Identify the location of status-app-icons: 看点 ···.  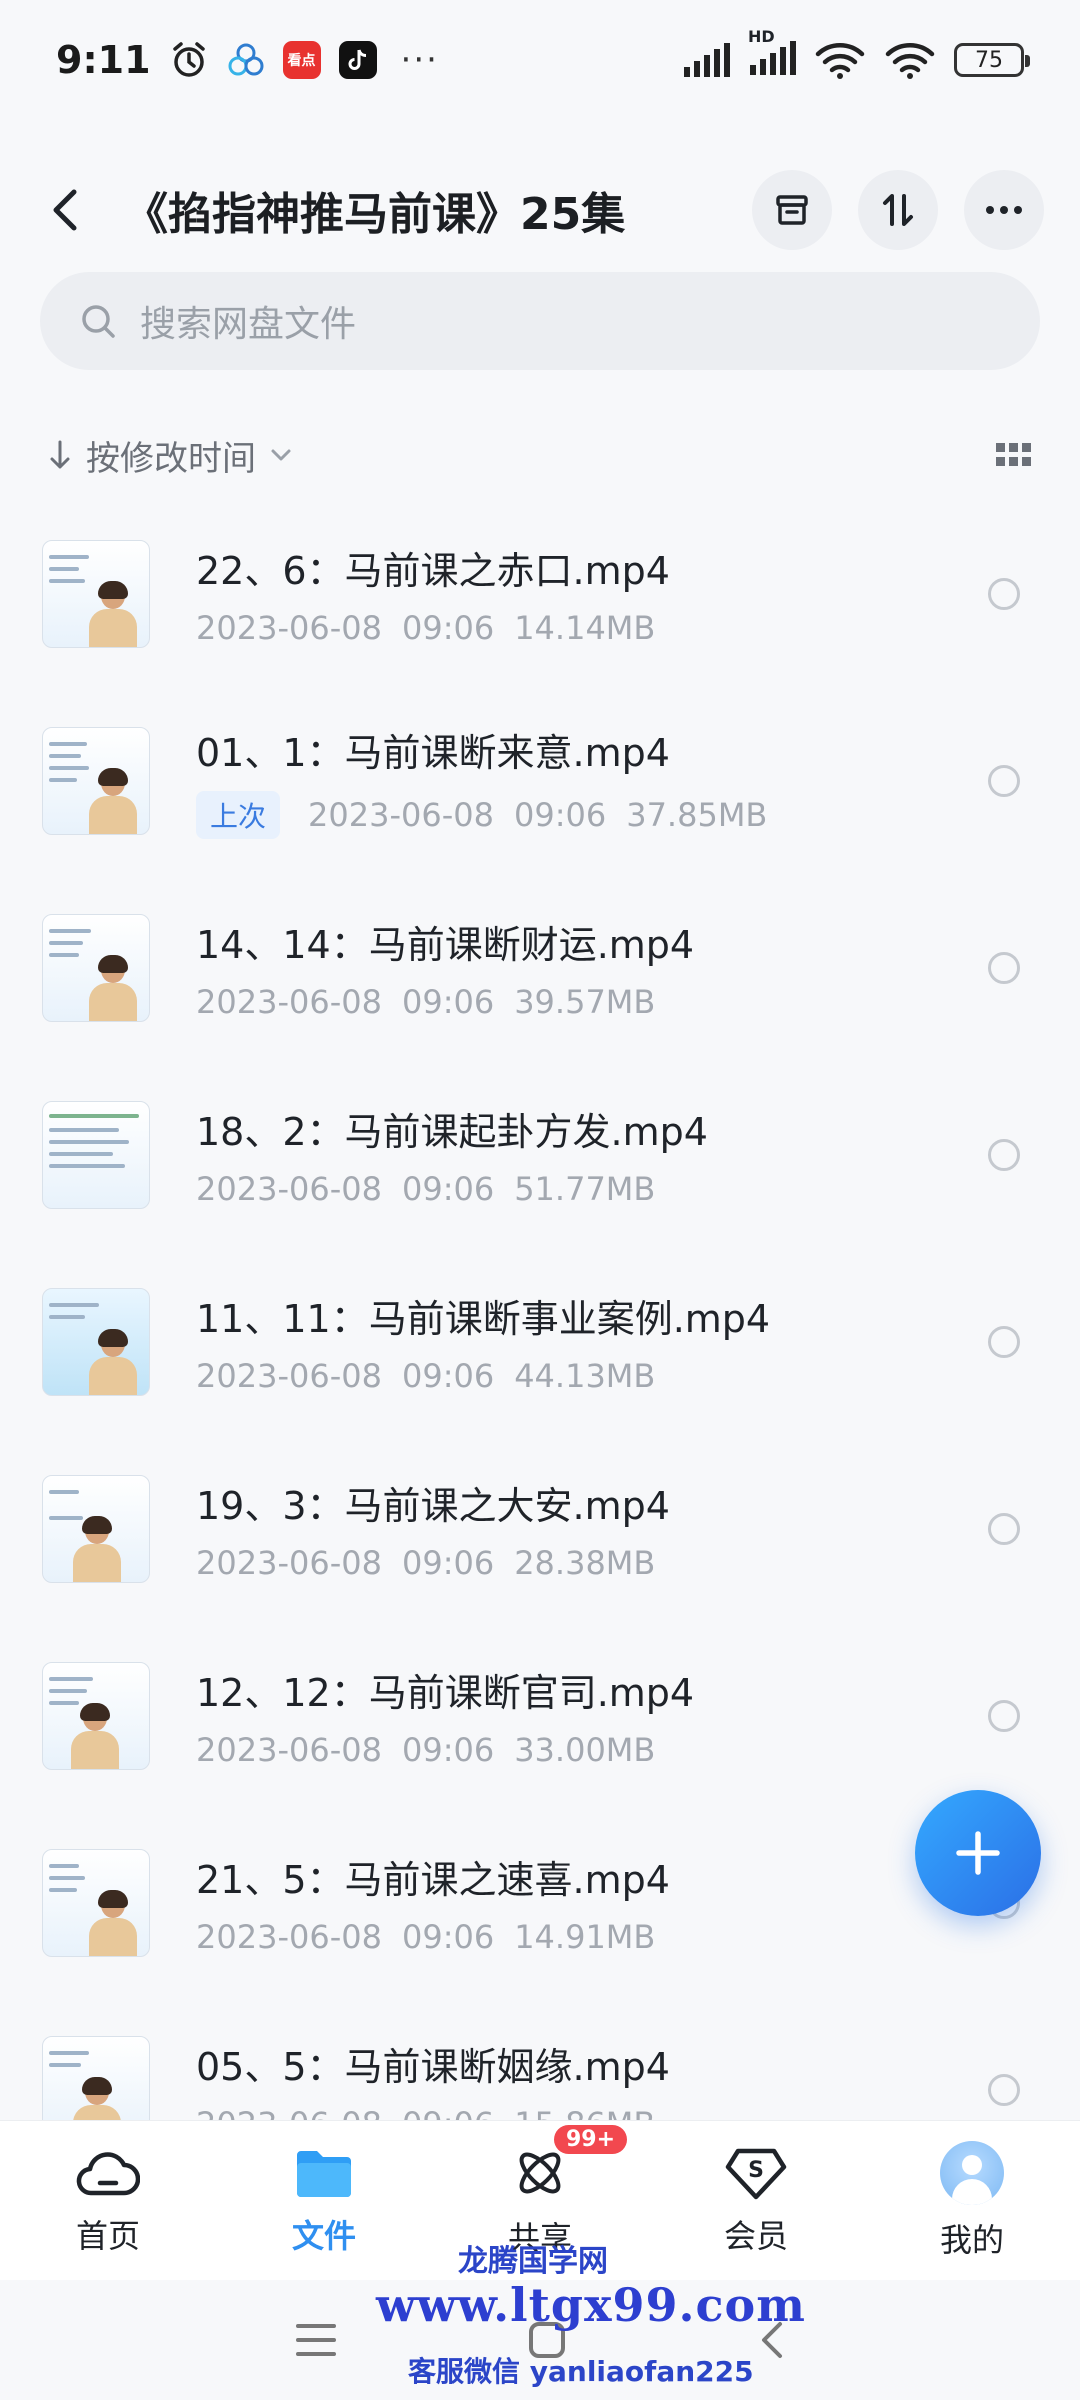
(304, 60).